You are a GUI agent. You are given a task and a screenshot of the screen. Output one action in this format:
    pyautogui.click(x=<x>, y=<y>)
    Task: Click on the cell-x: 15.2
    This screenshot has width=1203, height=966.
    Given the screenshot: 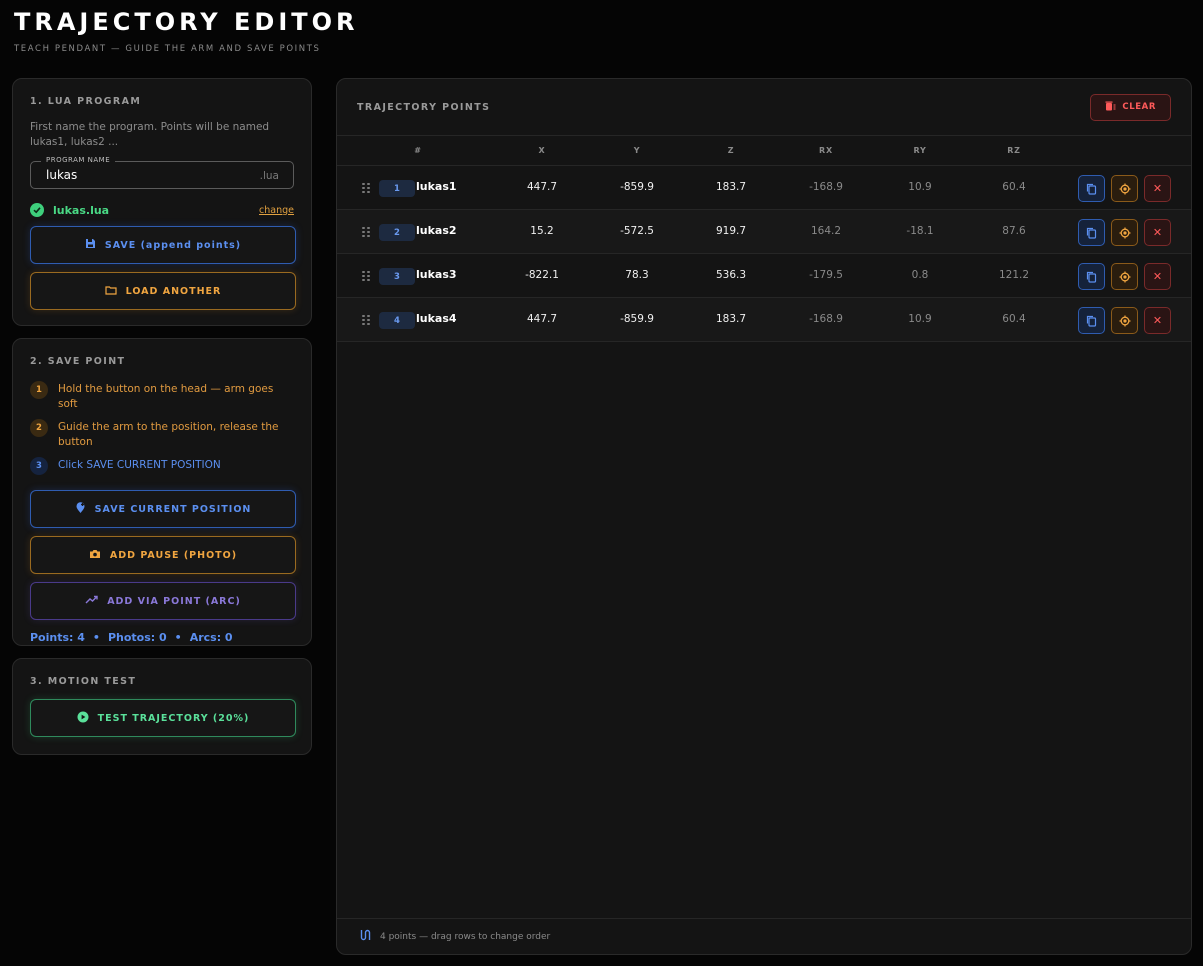 What is the action you would take?
    pyautogui.click(x=542, y=231)
    